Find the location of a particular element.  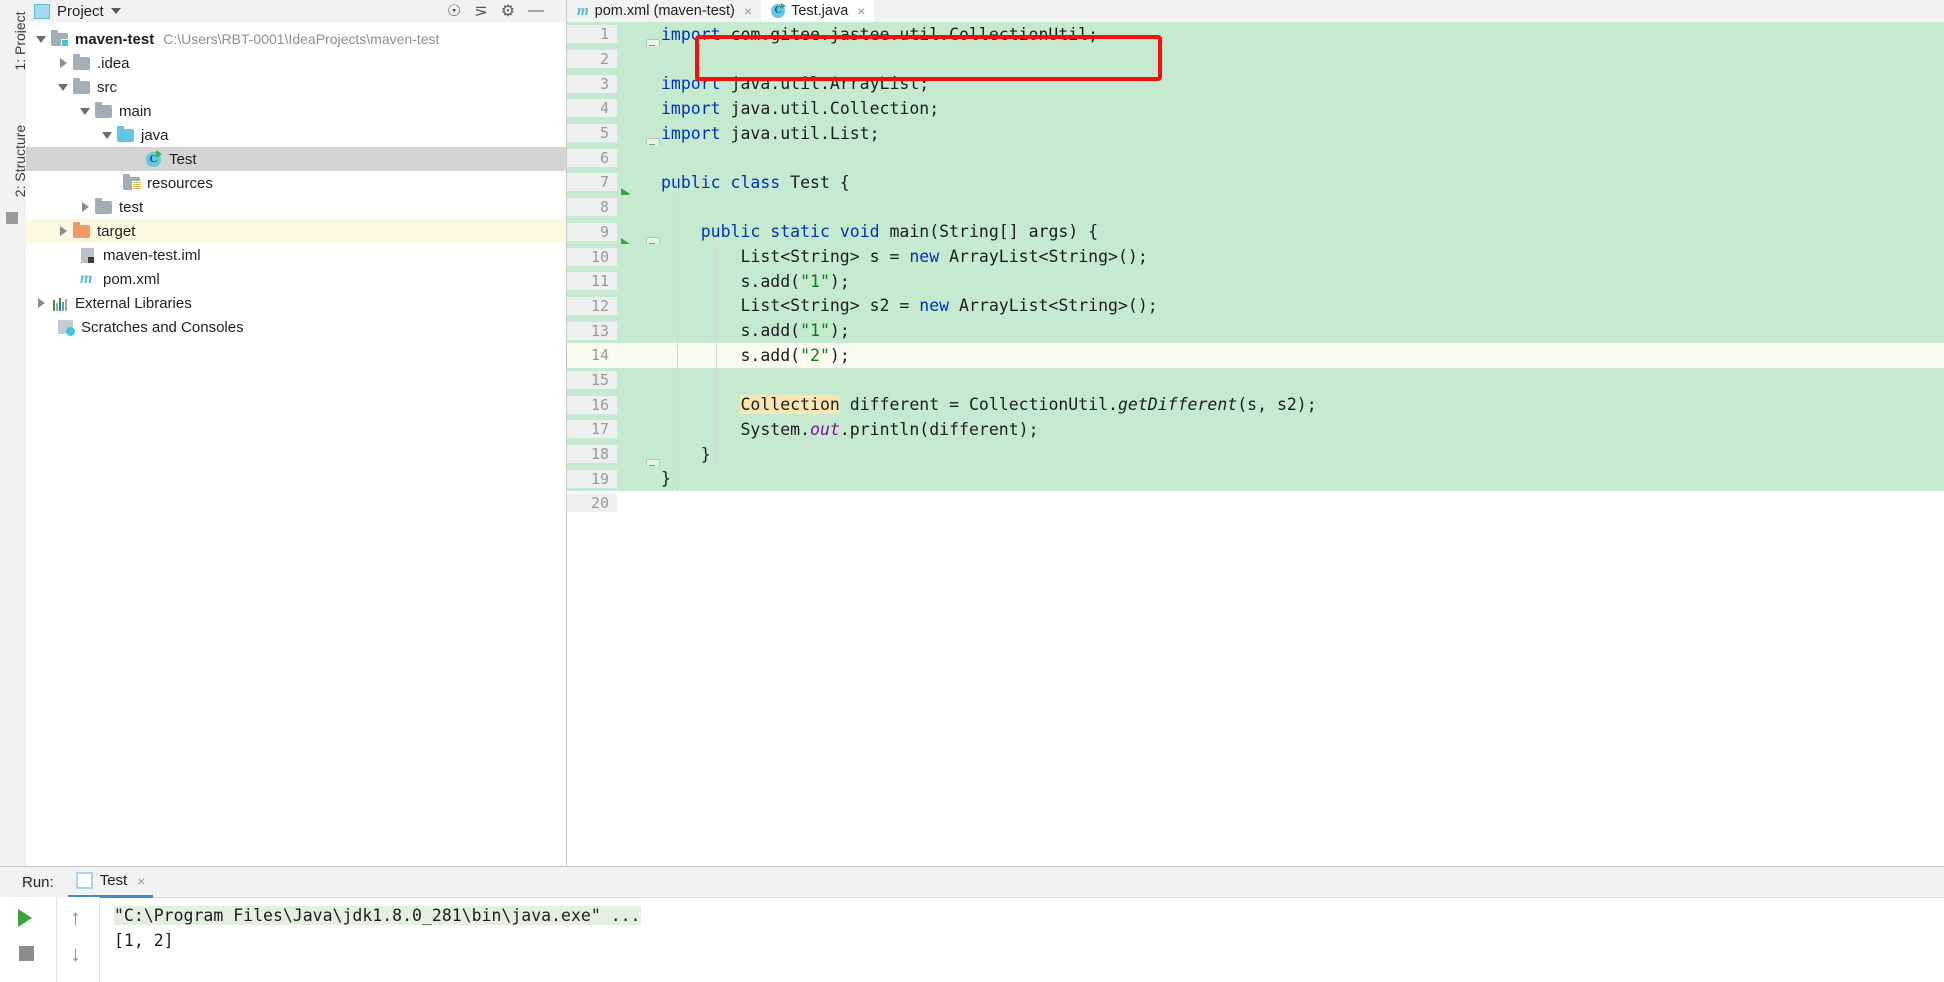

code-text: System.out.println(different); is located at coordinates (850, 429).